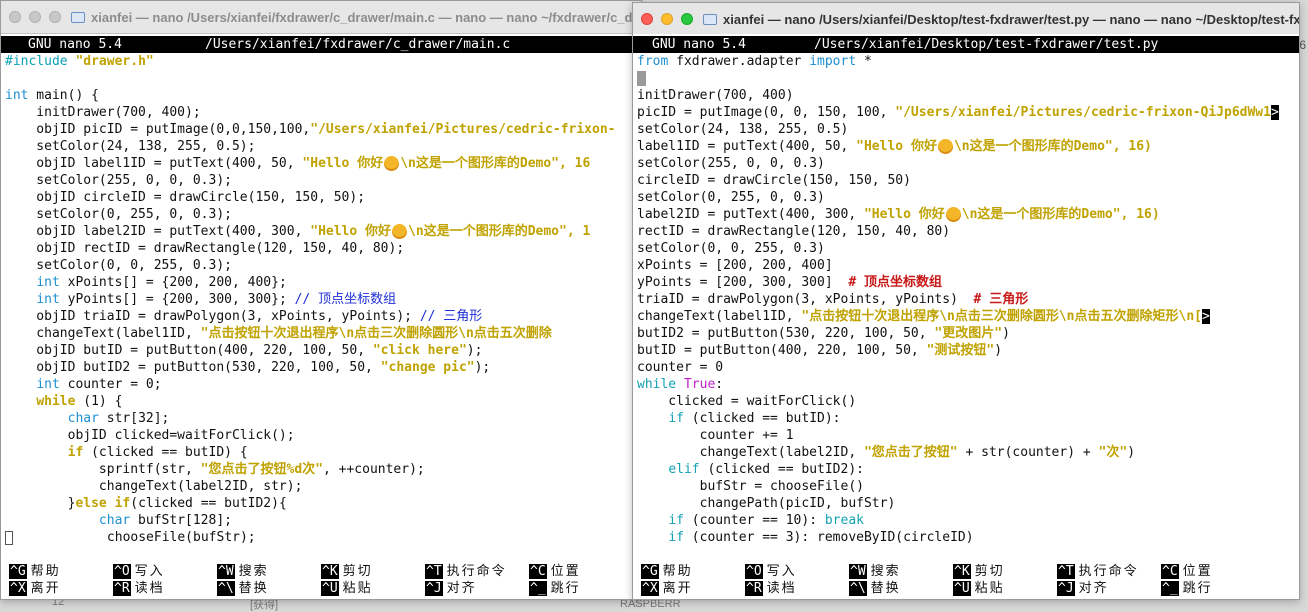 The height and width of the screenshot is (612, 1308). What do you see at coordinates (968, 367) in the screenshot?
I see `code-line: counter = 0` at bounding box center [968, 367].